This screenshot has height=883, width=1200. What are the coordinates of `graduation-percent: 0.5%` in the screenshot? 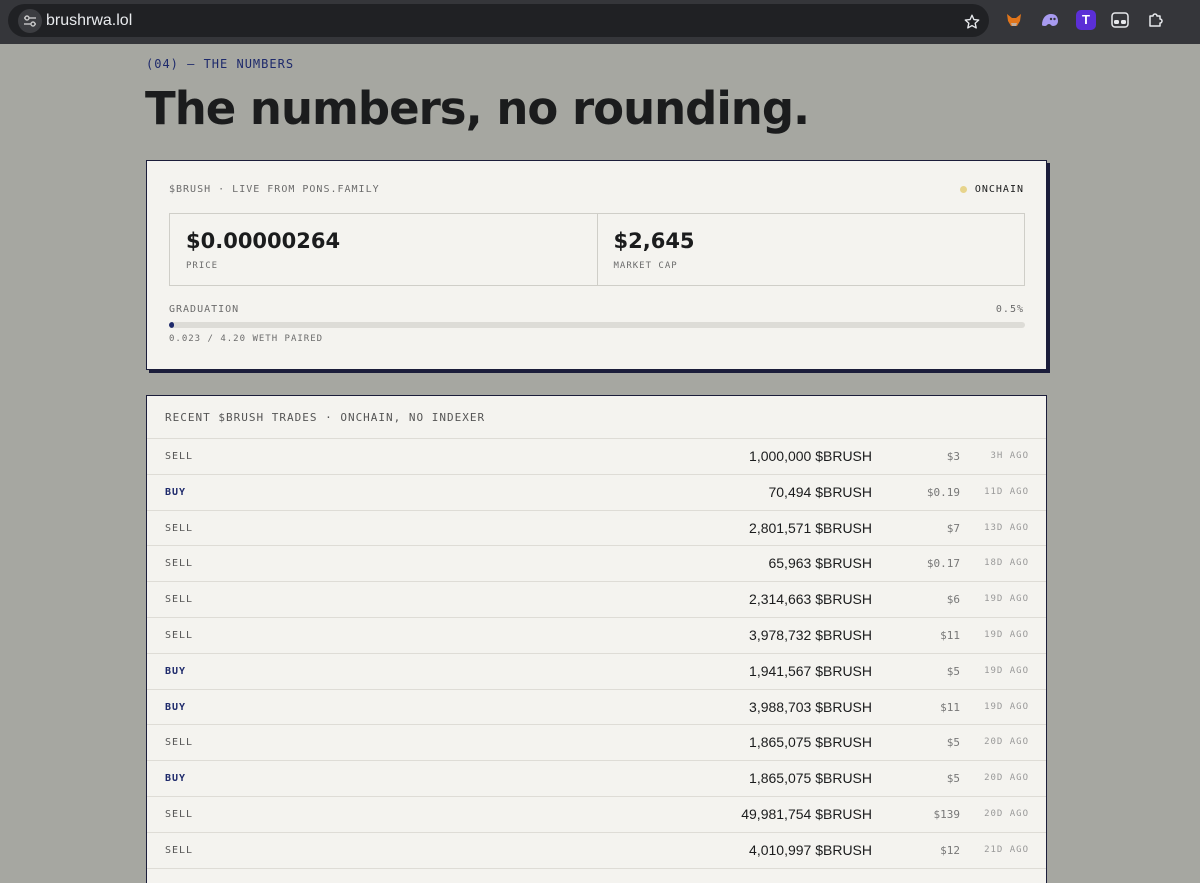 It's located at (1009, 309).